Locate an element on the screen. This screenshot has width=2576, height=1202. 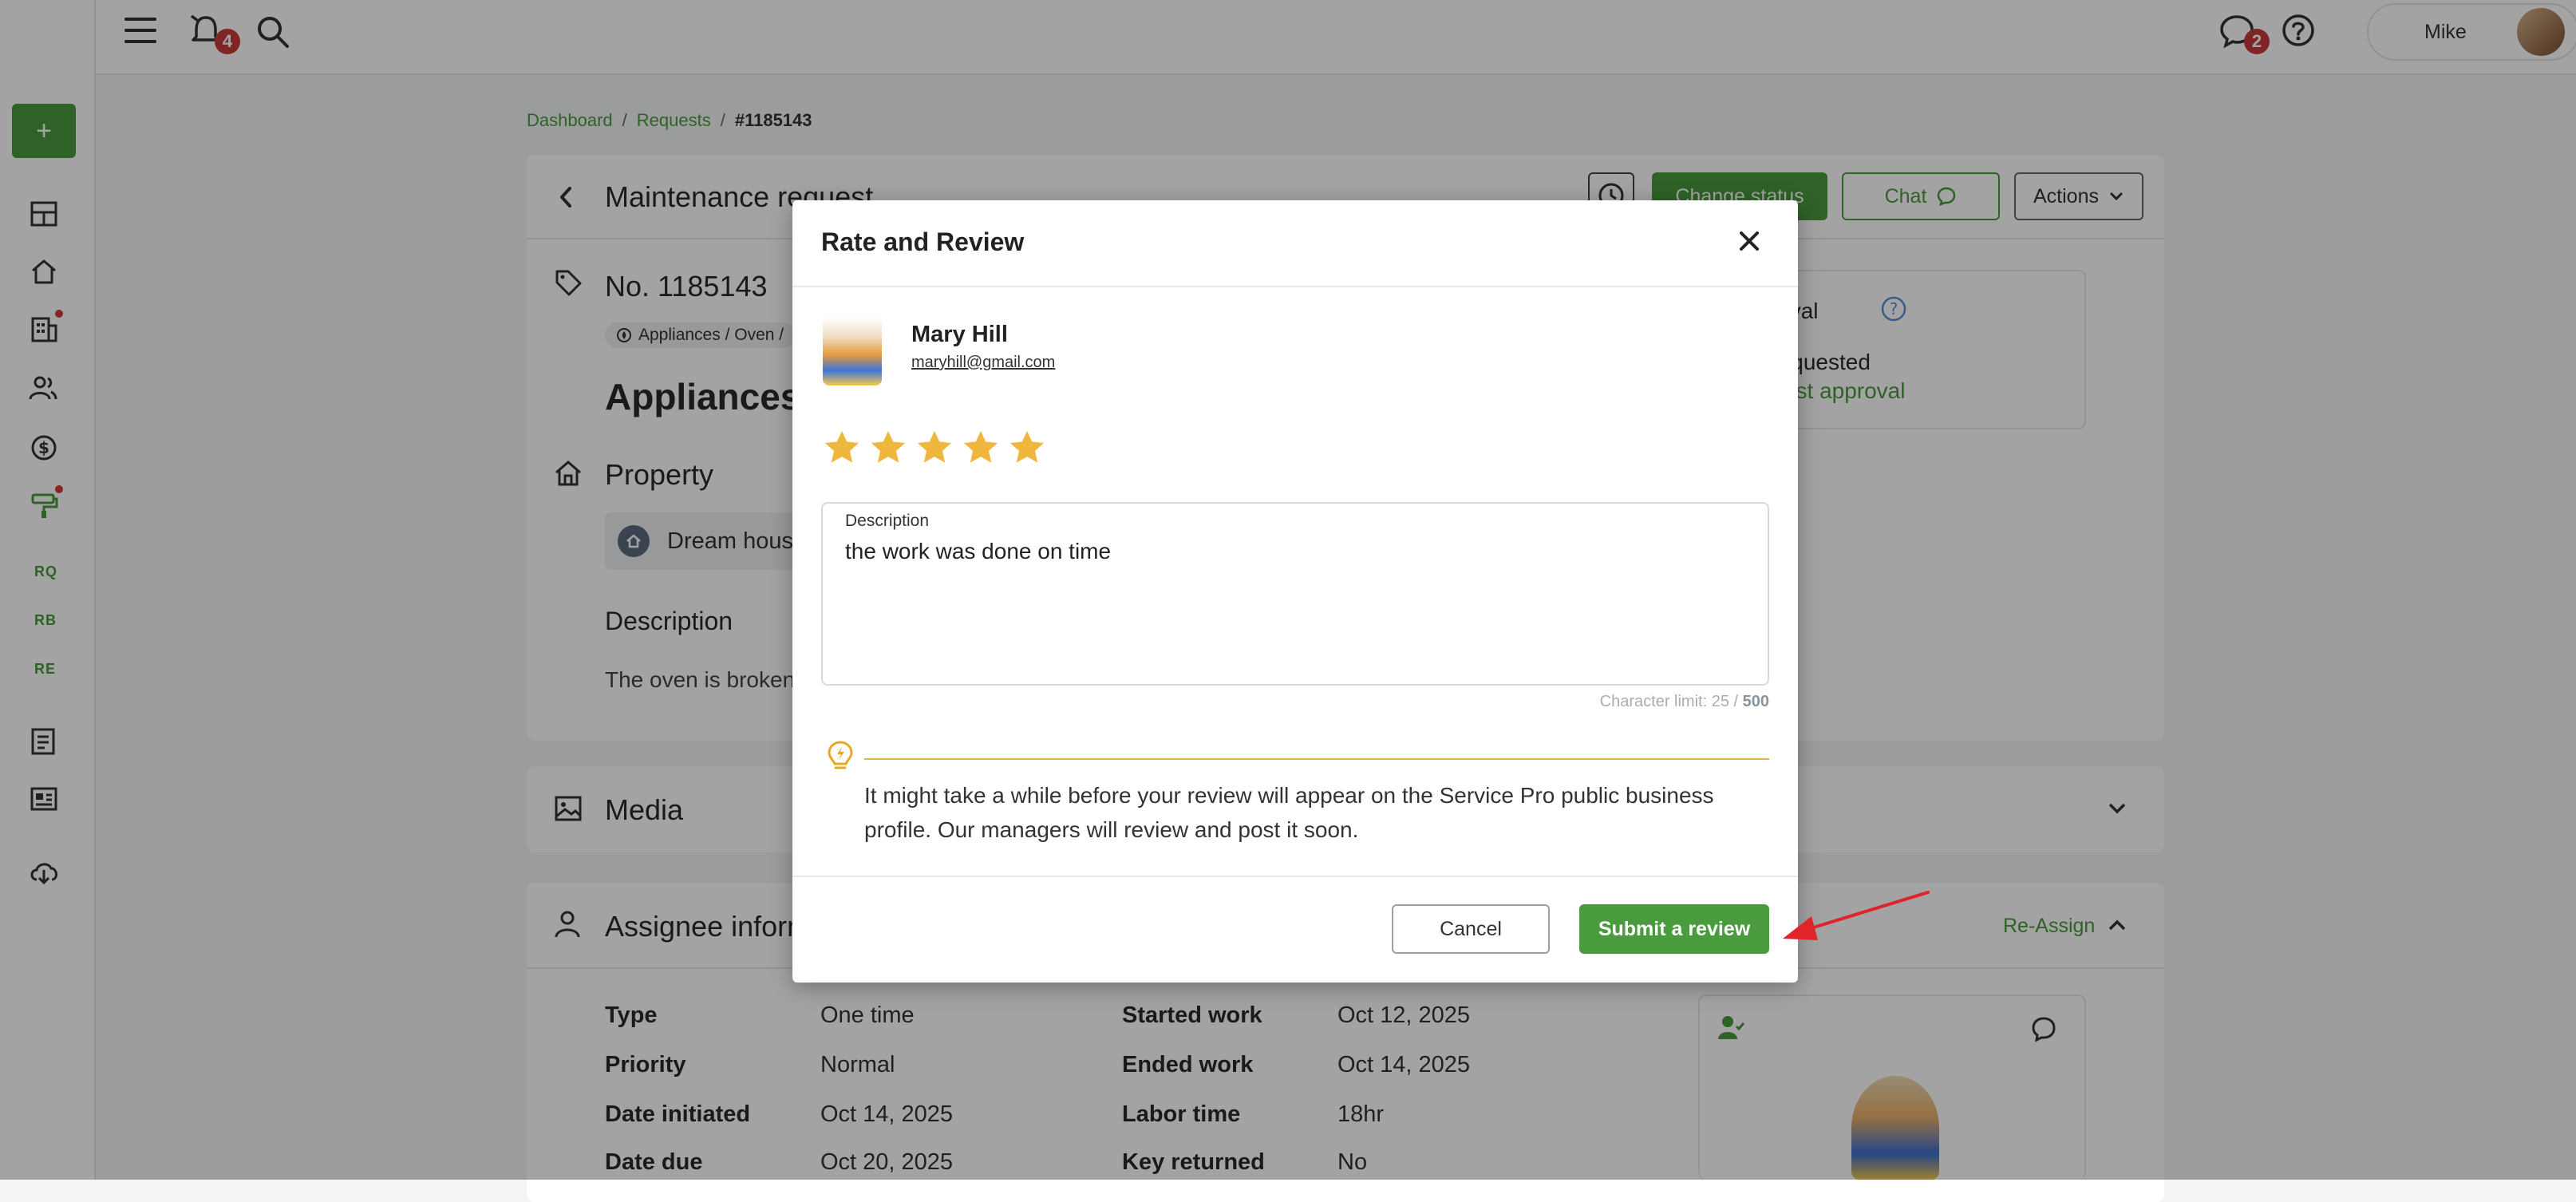
annotation-arrow is located at coordinates (1856, 920).